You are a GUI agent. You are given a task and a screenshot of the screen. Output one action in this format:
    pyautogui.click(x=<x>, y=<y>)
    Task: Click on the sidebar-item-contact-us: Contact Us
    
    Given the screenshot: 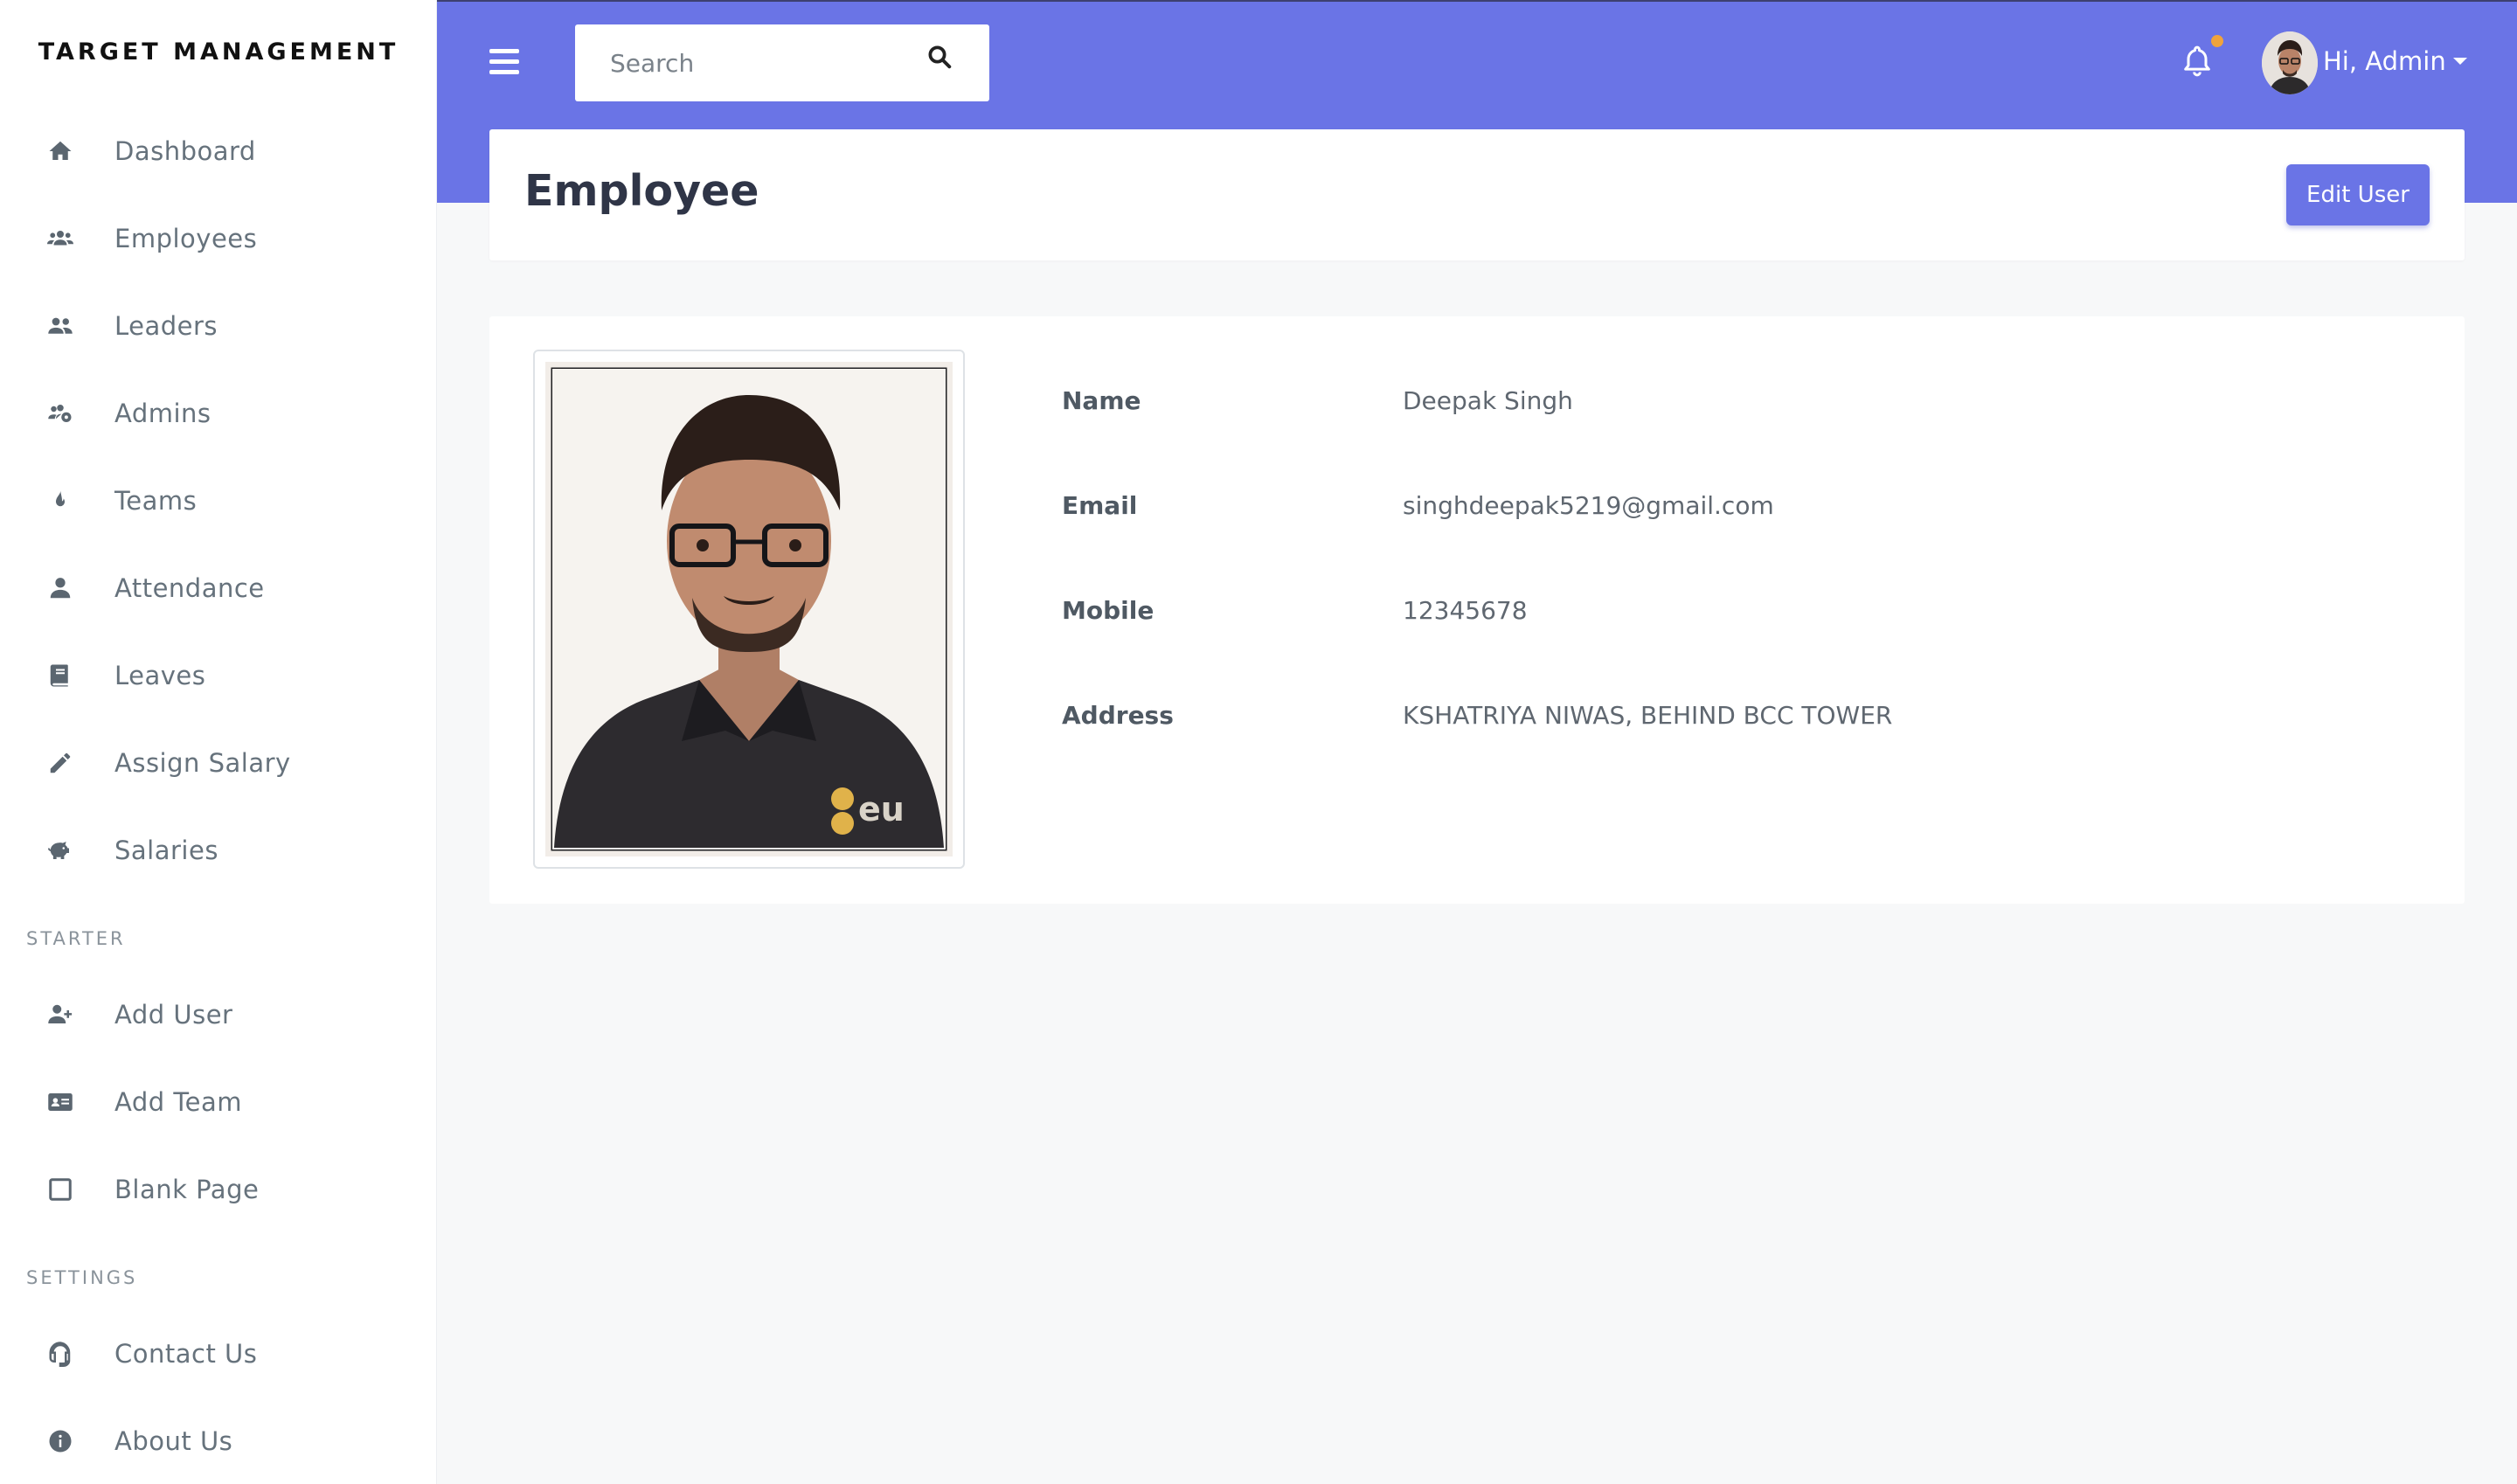 What is the action you would take?
    pyautogui.click(x=218, y=1353)
    